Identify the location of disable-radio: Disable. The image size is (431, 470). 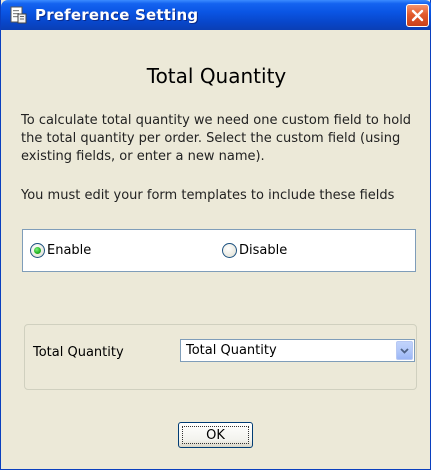
(254, 250).